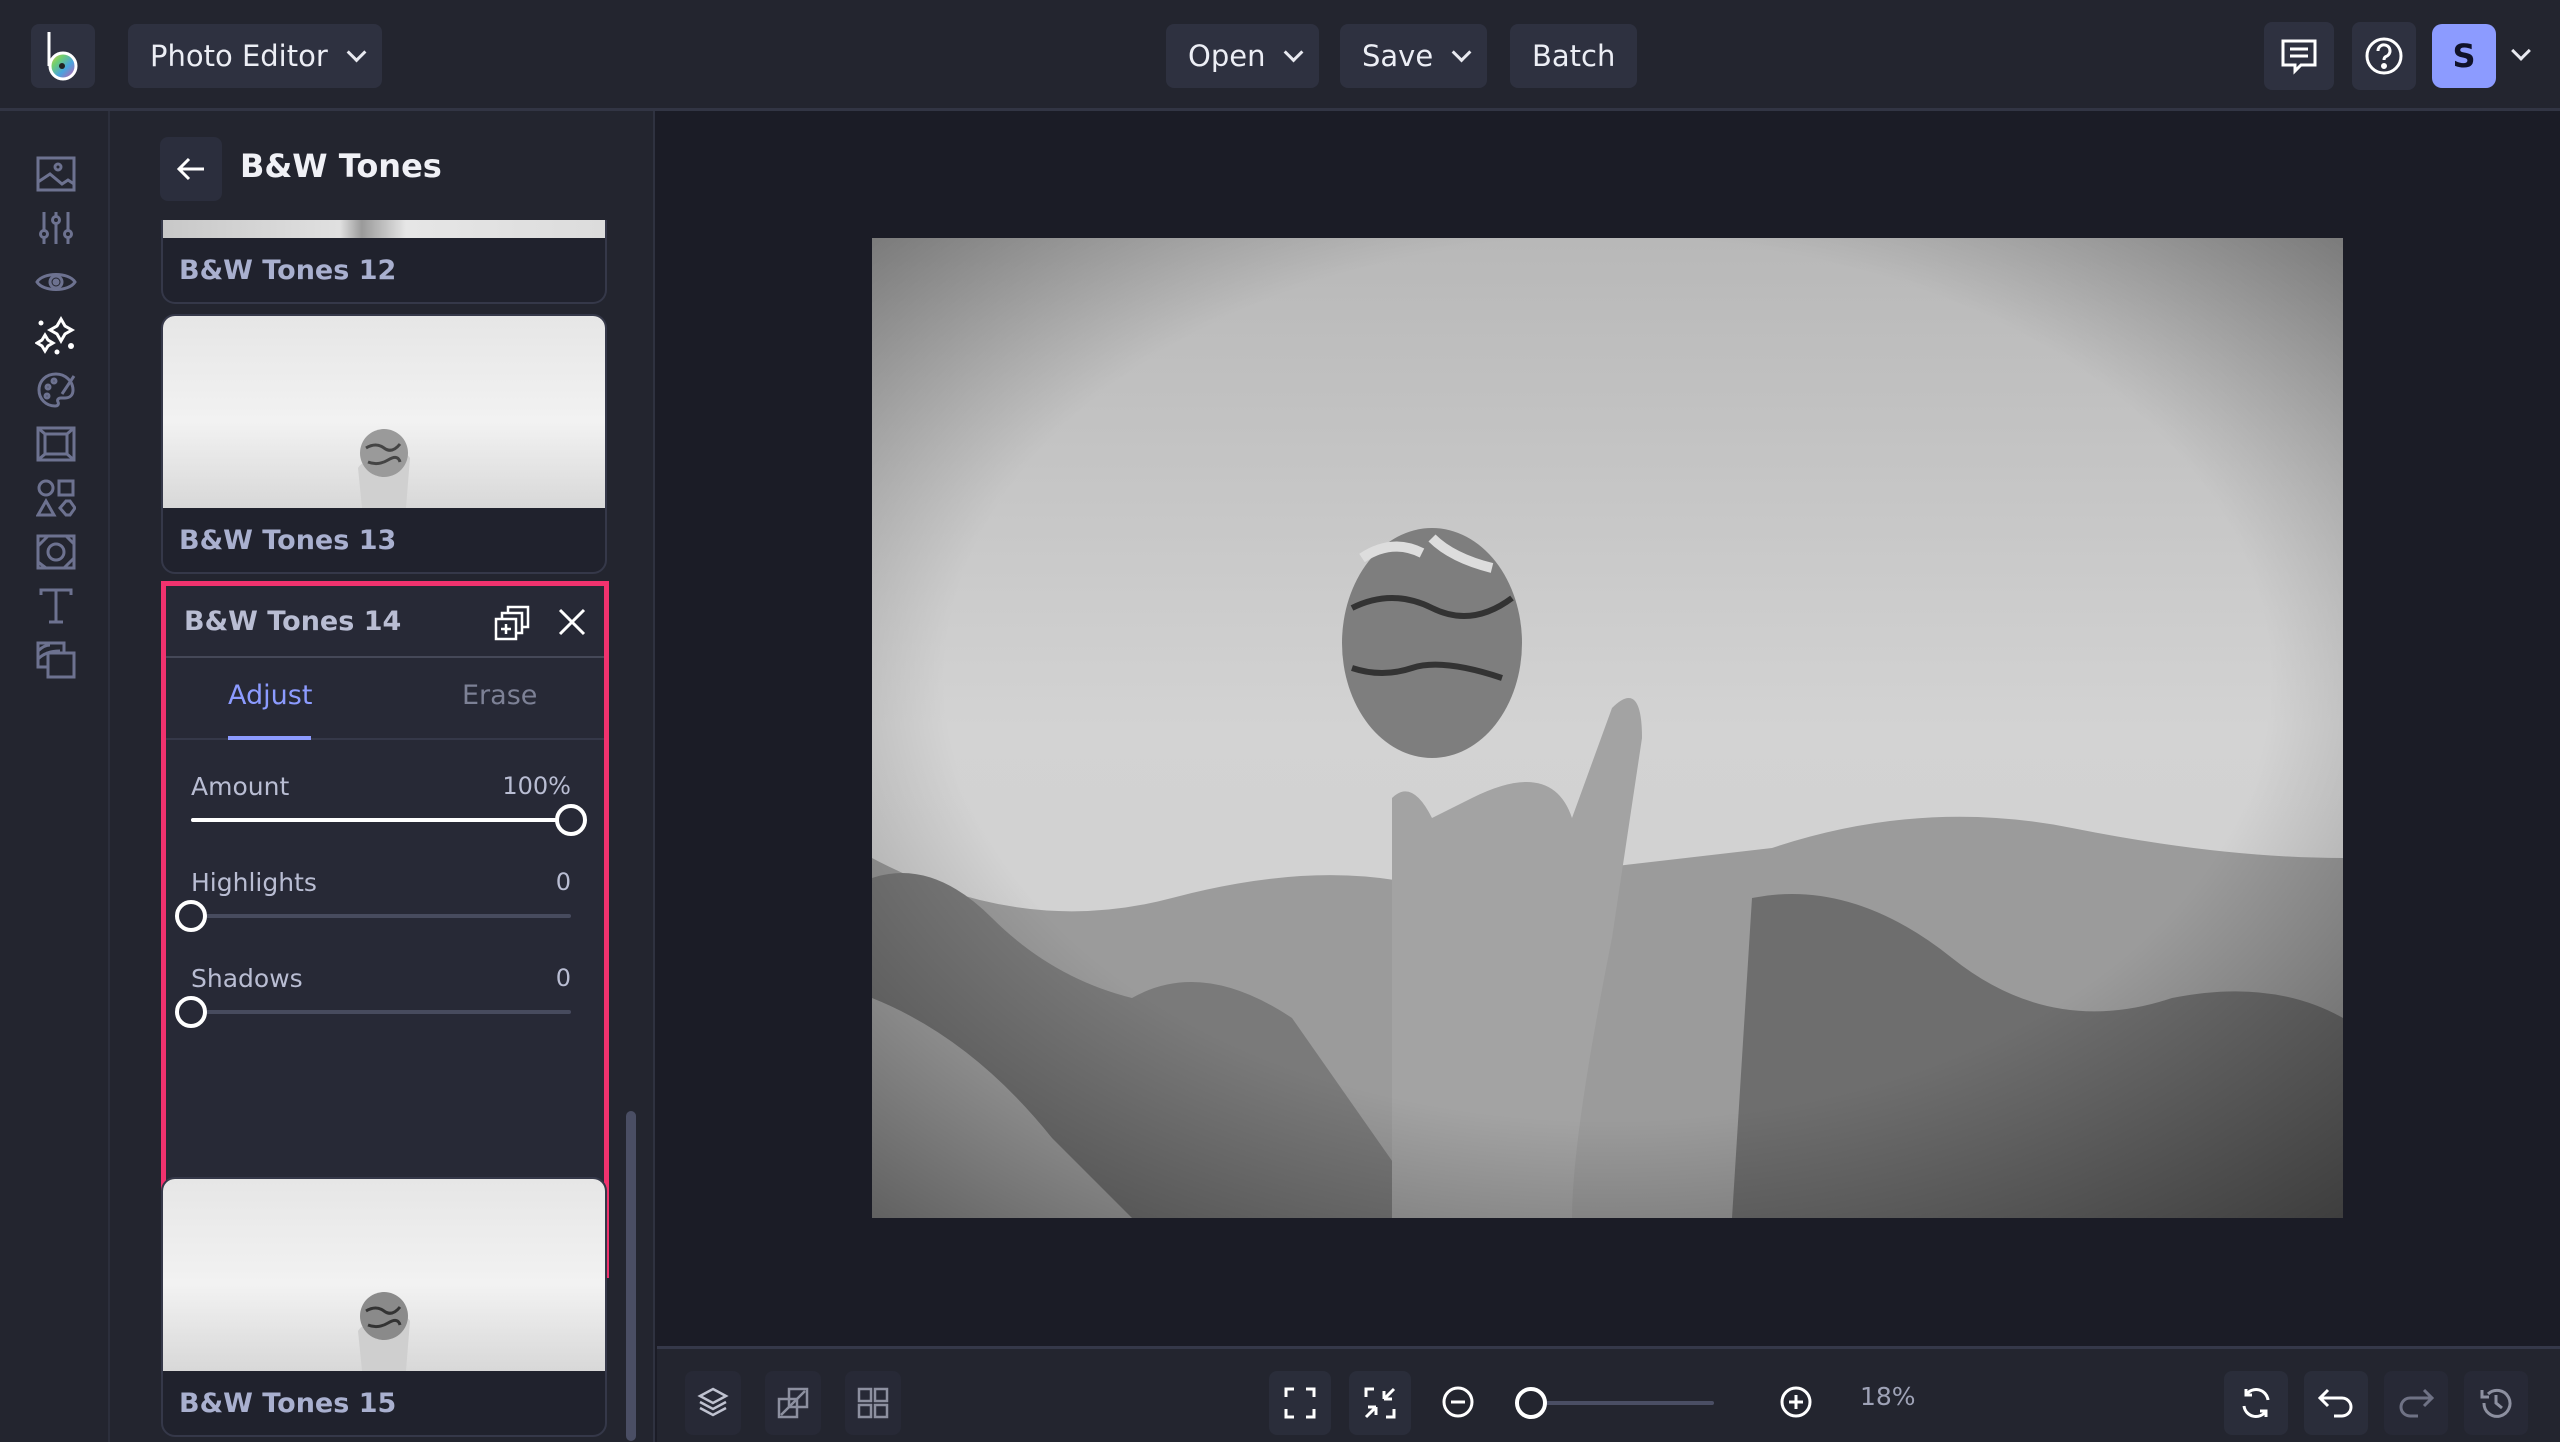  I want to click on help-icon, so click(2384, 56).